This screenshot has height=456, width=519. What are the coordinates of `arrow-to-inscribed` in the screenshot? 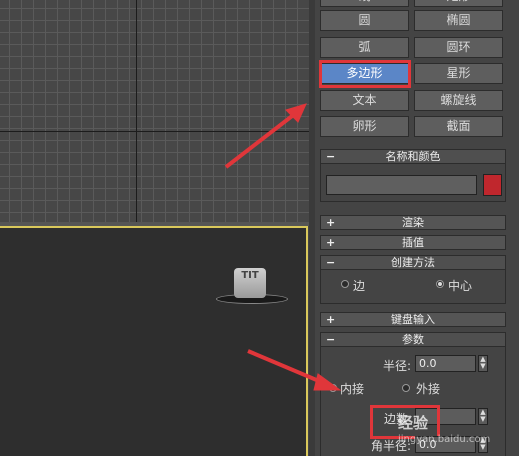 It's located at (287, 367).